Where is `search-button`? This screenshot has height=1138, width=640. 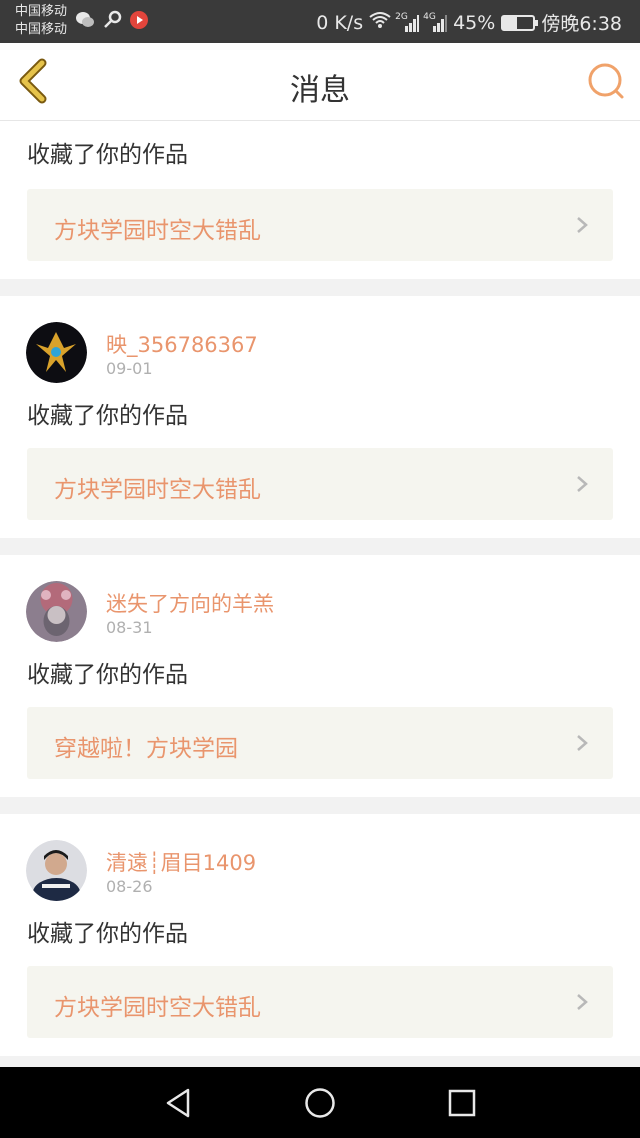 search-button is located at coordinates (606, 81).